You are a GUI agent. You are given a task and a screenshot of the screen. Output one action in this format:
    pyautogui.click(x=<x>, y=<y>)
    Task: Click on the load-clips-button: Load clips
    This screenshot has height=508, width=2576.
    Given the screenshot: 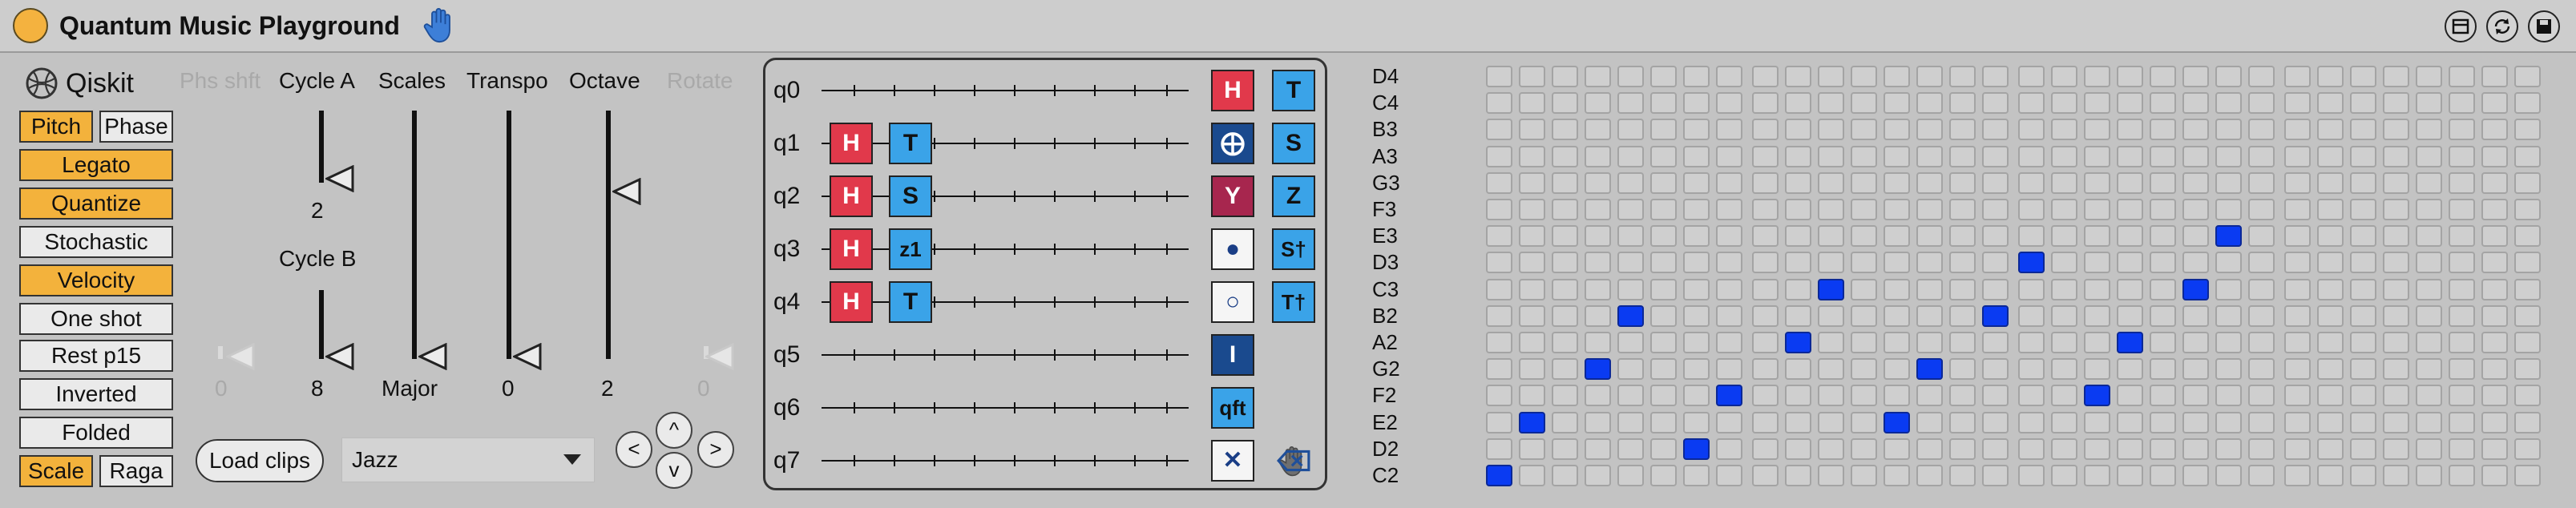 What is the action you would take?
    pyautogui.click(x=260, y=460)
    